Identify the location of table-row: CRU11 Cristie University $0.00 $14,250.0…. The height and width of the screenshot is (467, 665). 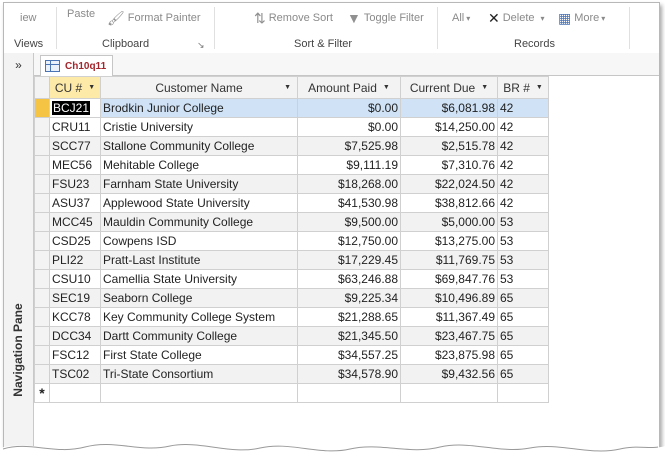
(291, 127).